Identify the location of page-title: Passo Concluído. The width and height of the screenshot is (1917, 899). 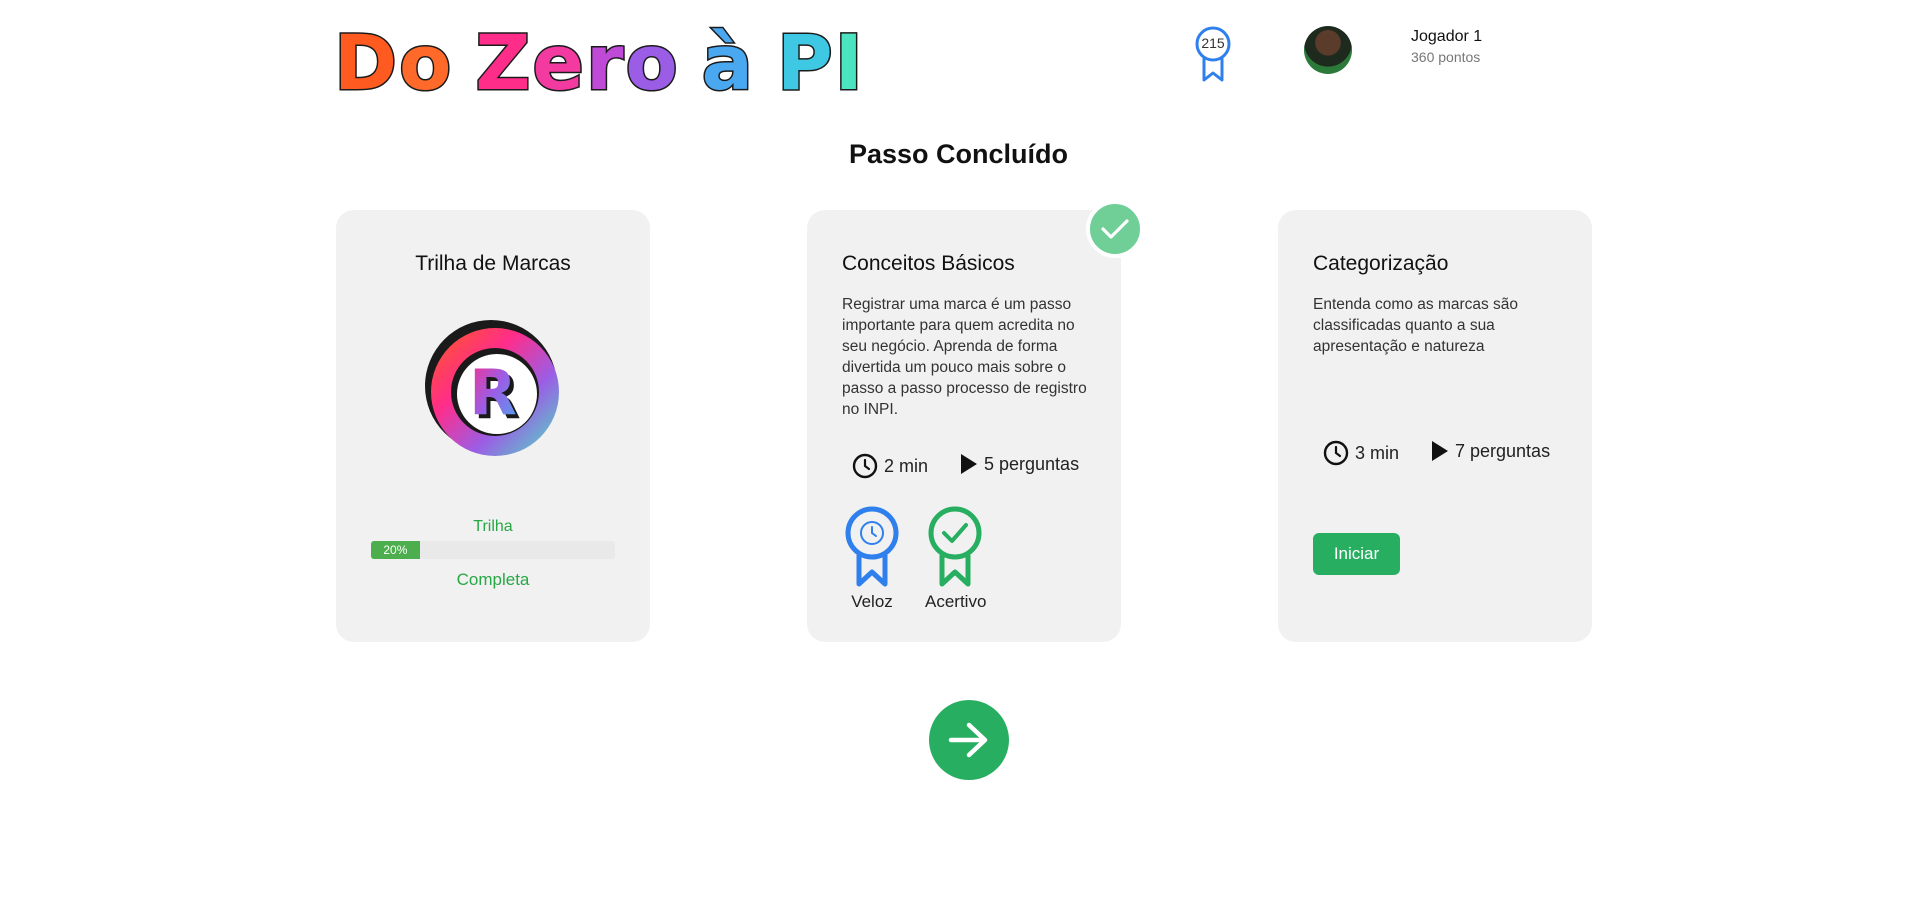
(958, 154).